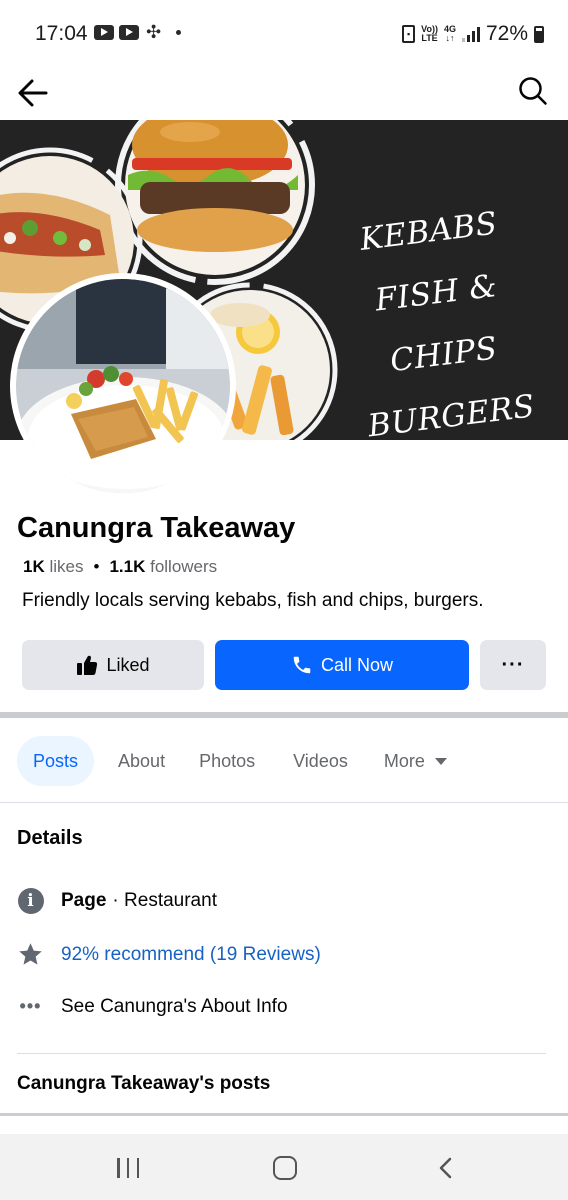 This screenshot has height=1200, width=568. I want to click on profile-photo, so click(123, 386).